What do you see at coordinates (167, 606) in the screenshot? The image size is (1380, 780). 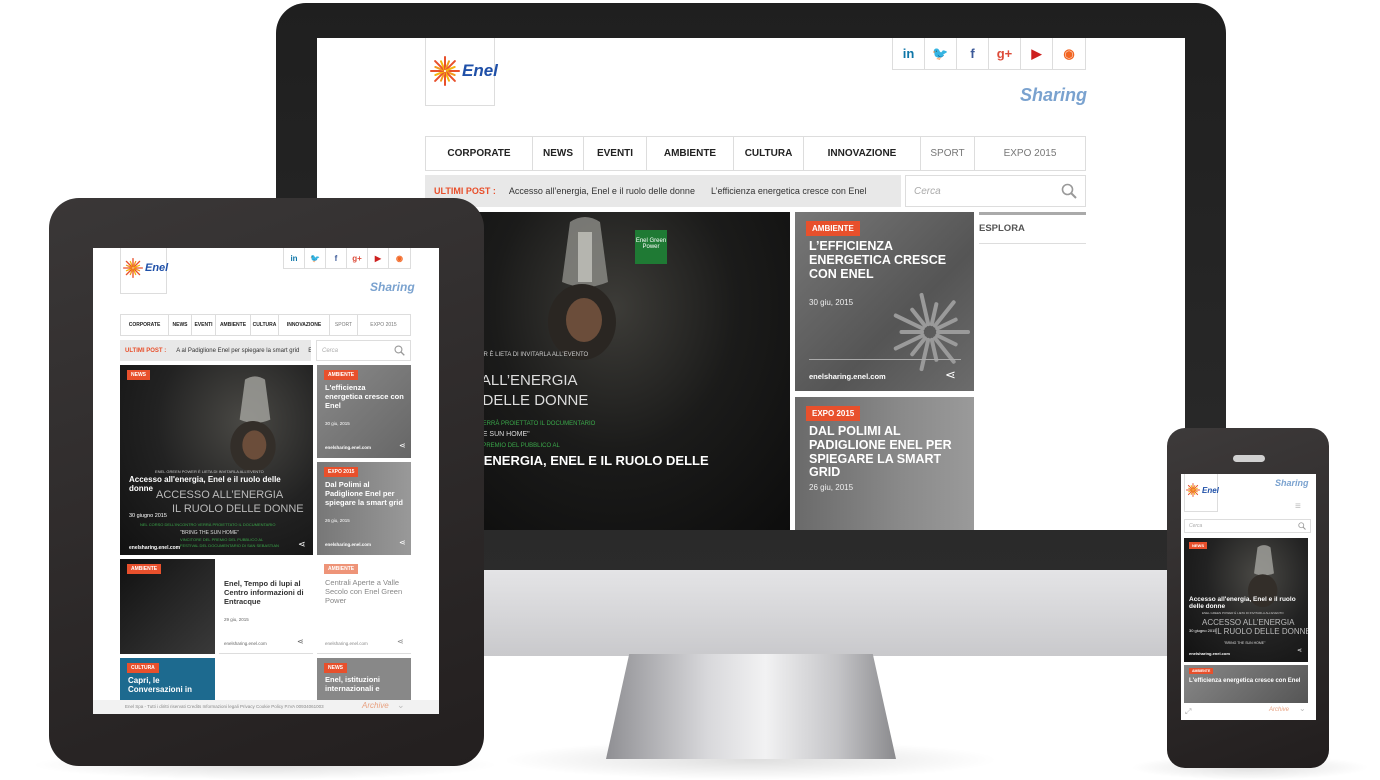 I see `article-card-lupi-image: AMBIENTE` at bounding box center [167, 606].